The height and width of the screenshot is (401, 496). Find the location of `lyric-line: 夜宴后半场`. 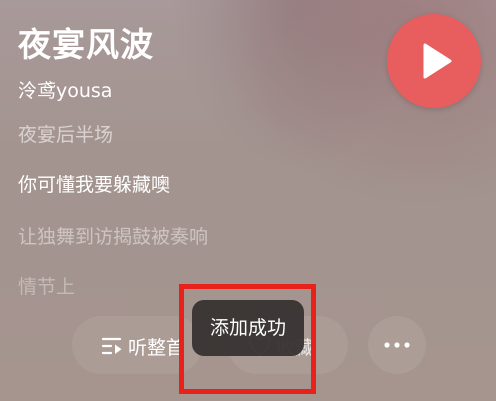

lyric-line: 夜宴后半场 is located at coordinates (66, 135).